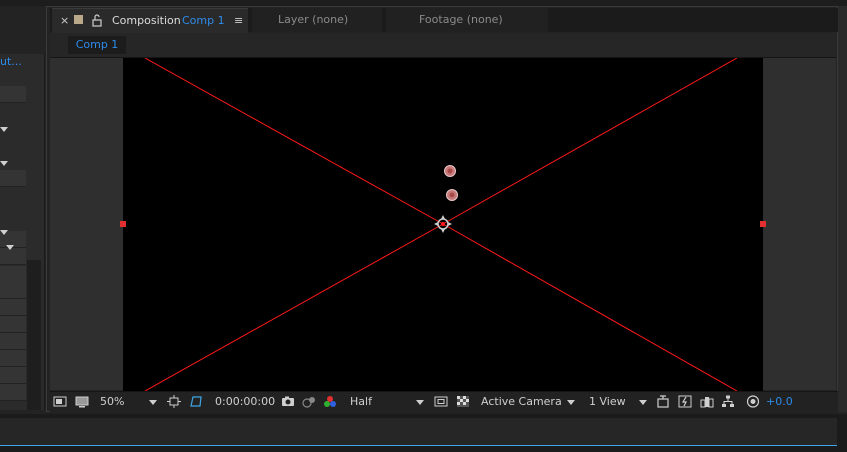  I want to click on tab-composition: × Composition Comp 1 ≡, so click(150, 20).